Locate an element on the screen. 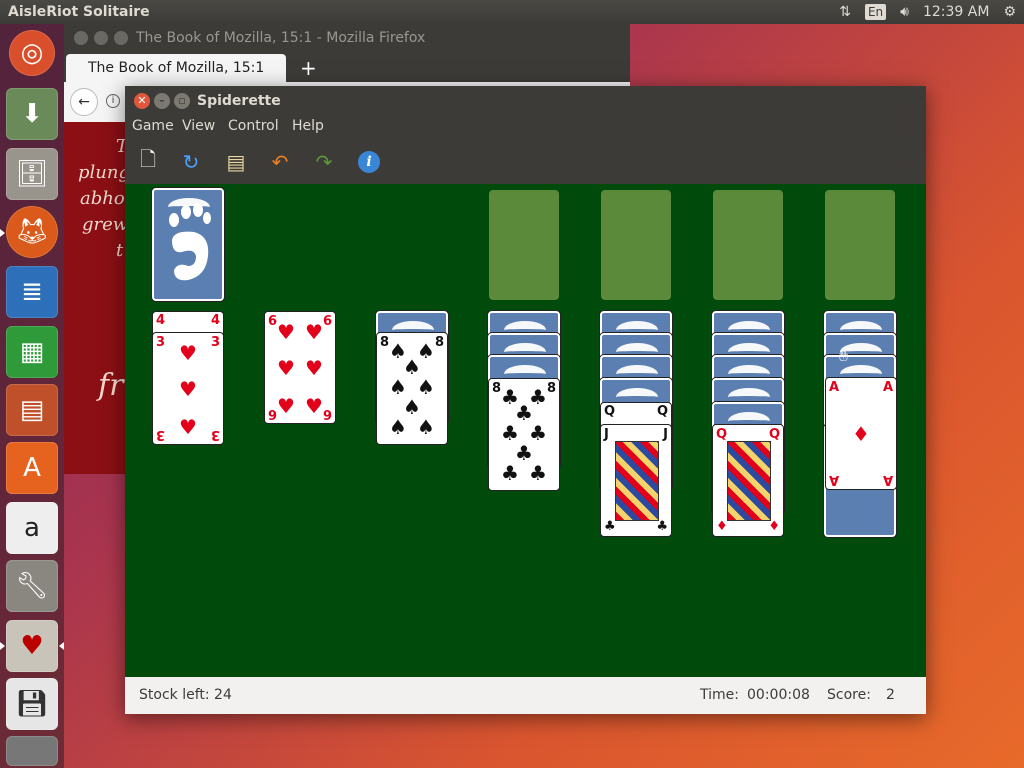 This screenshot has height=768, width=1024. new-game-icon: 🗋︎ is located at coordinates (148, 161).